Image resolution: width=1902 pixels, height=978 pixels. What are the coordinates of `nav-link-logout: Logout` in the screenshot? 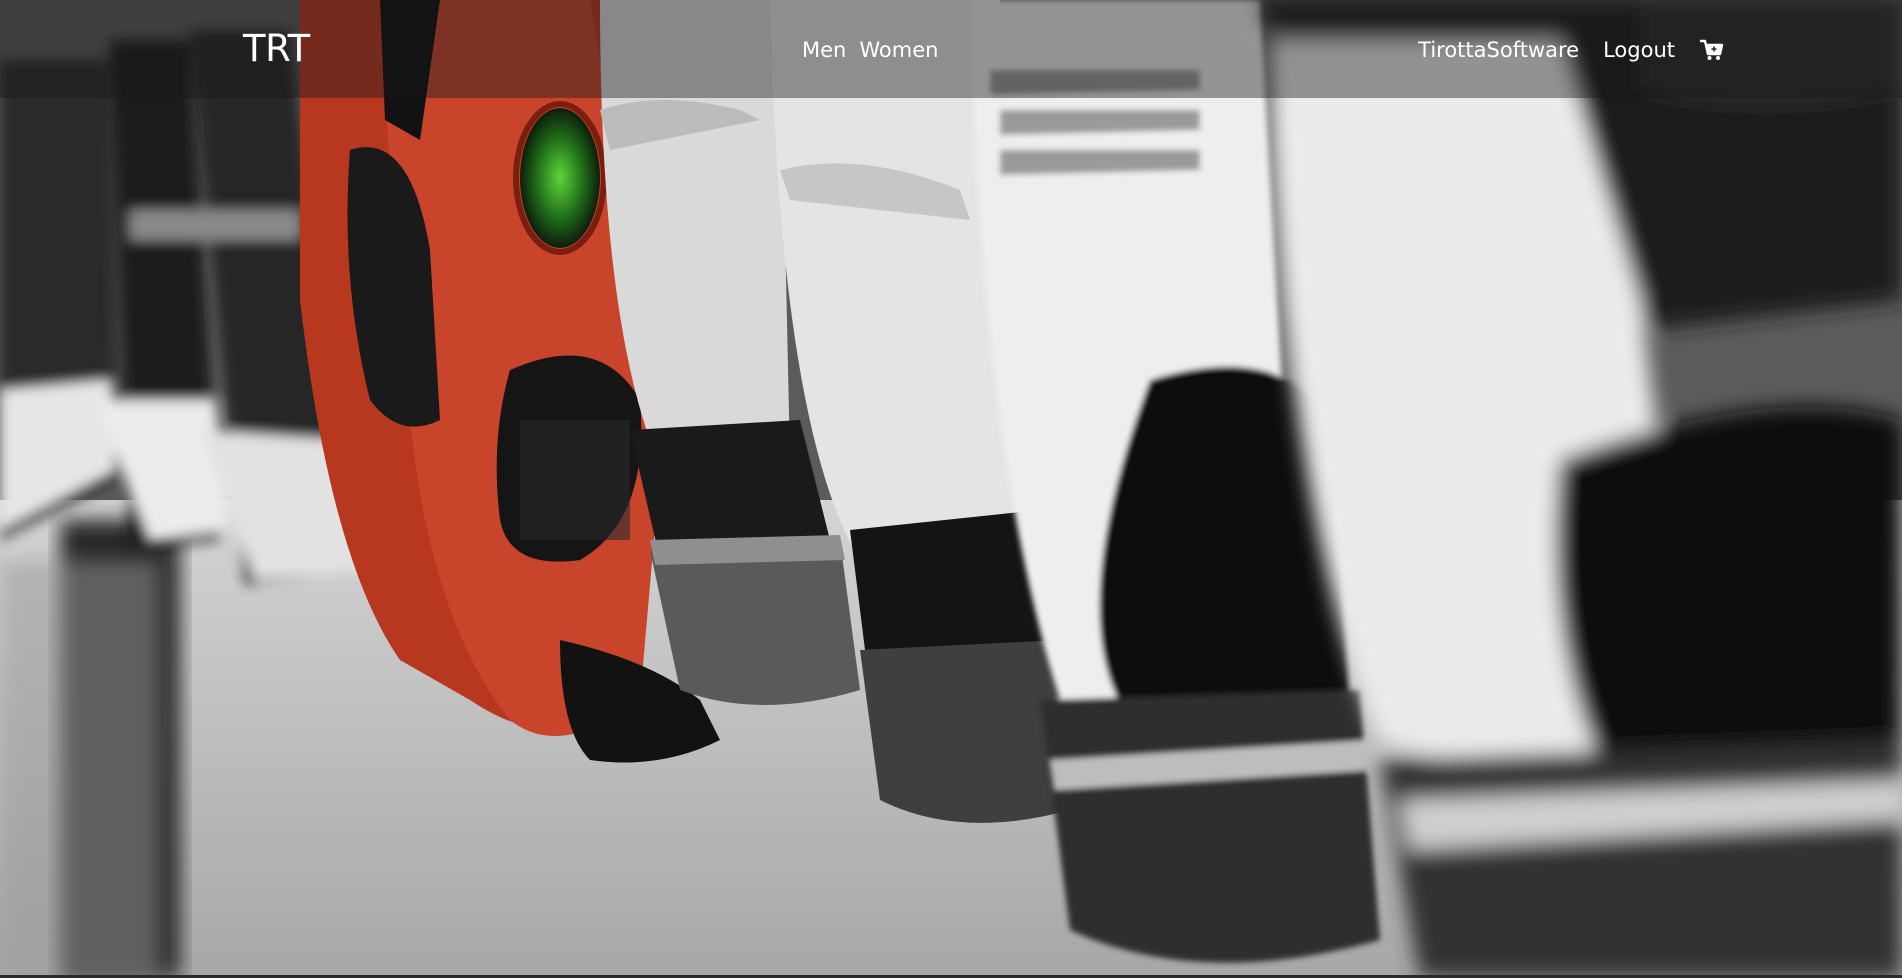 It's located at (1639, 50).